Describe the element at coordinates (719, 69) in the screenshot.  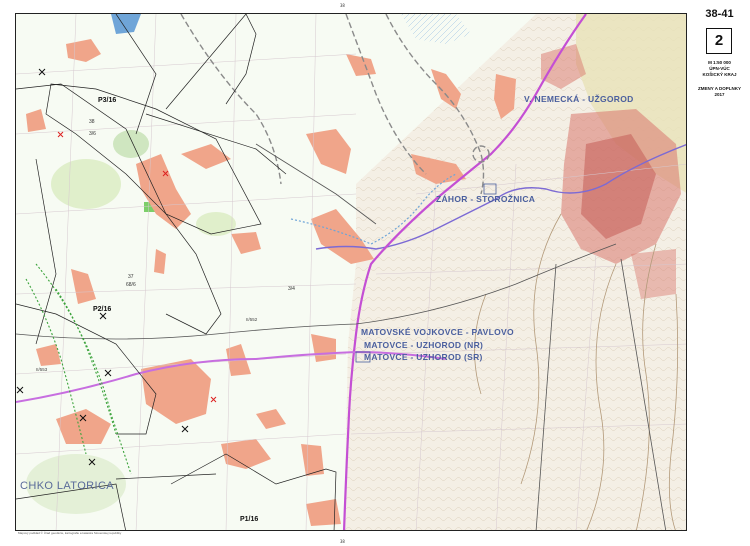
I see `scale-block: M 1:50 000 ÚPN-VÚC KOŠICKÝ KRAJ` at that location.